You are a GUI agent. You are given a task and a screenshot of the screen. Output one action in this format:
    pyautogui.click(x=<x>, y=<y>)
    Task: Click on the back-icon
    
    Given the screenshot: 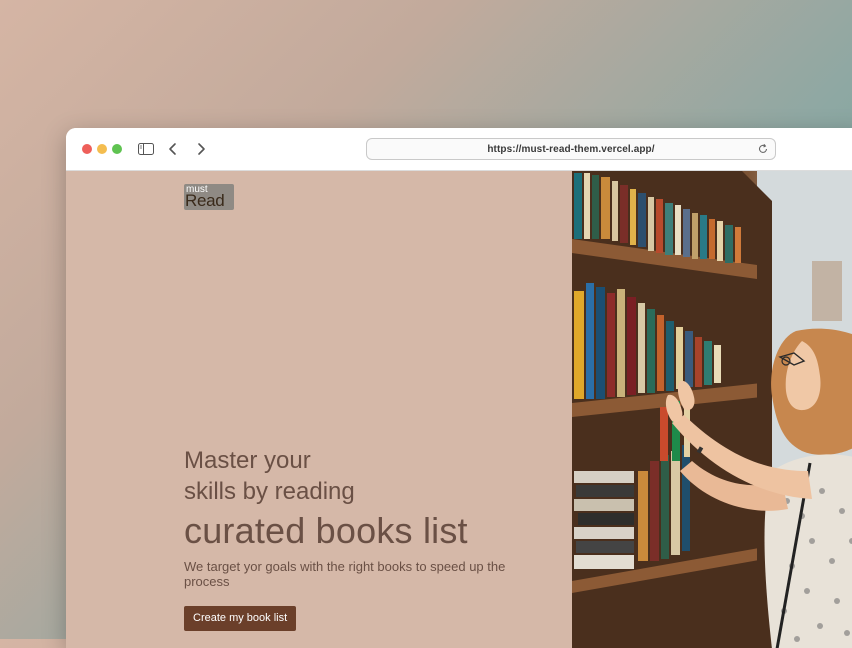 What is the action you would take?
    pyautogui.click(x=173, y=149)
    